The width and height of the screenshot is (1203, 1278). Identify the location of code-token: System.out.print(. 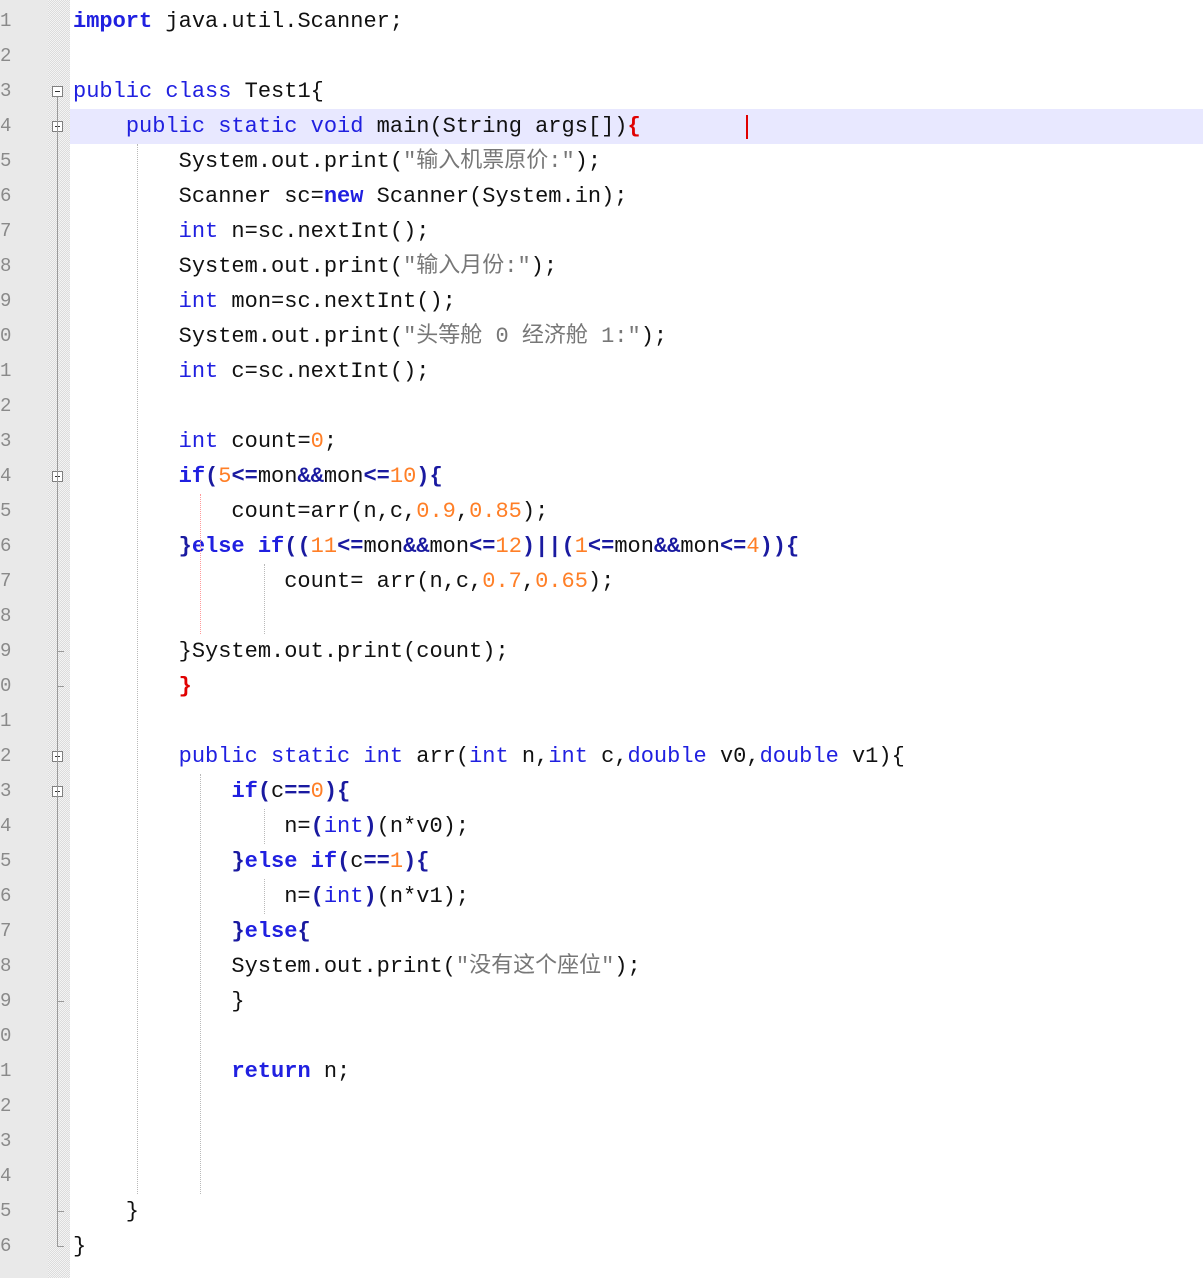
(238, 161).